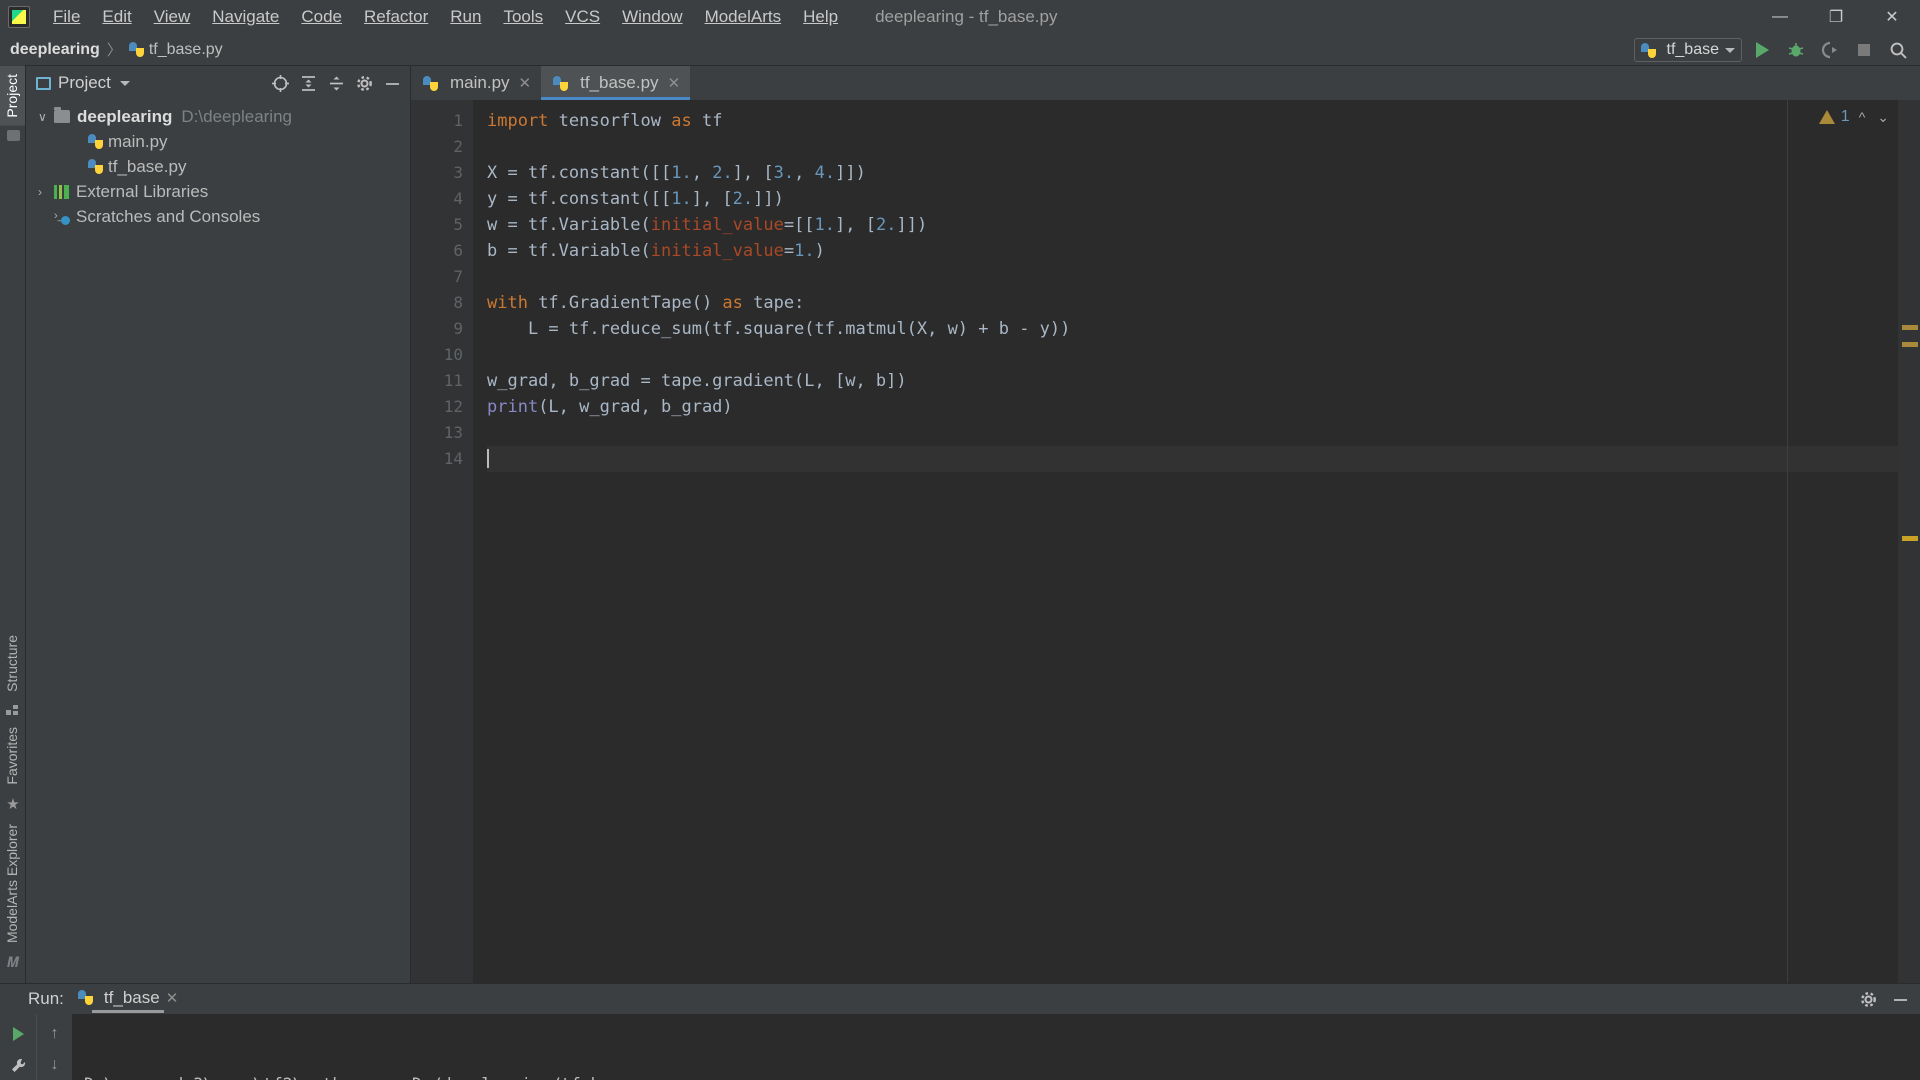  What do you see at coordinates (1165, 83) in the screenshot?
I see `editor-tabs: main.py ✕ tf_base.py ✕` at bounding box center [1165, 83].